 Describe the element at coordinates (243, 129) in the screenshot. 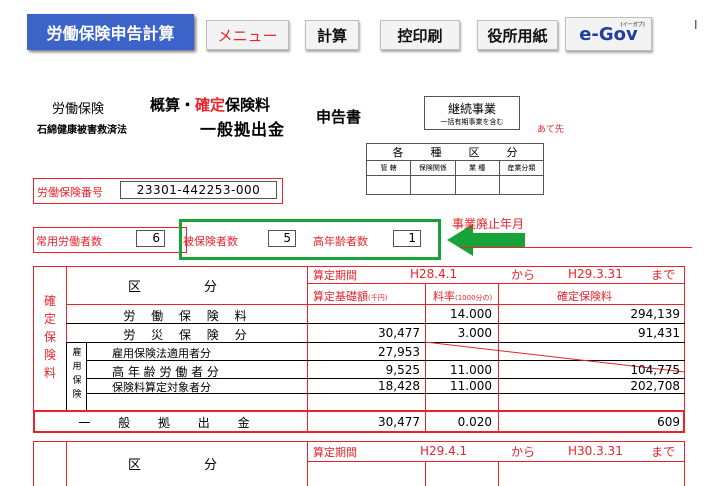

I see `header-general-contribution: 一般拠出金` at that location.